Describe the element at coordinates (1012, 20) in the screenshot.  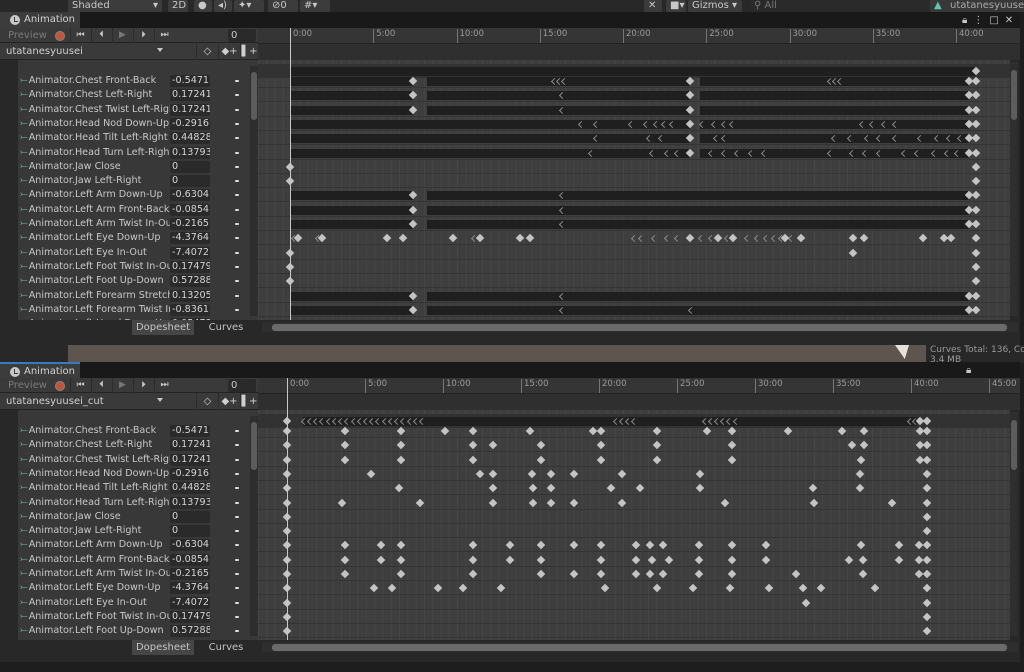
I see `close-icon: ✕` at that location.